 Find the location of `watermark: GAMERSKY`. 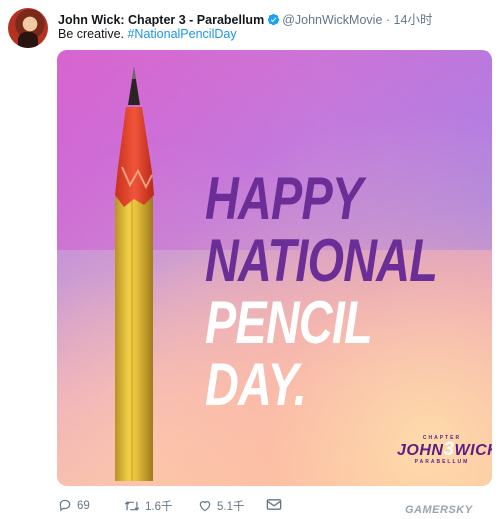

watermark: GAMERSKY is located at coordinates (439, 510).